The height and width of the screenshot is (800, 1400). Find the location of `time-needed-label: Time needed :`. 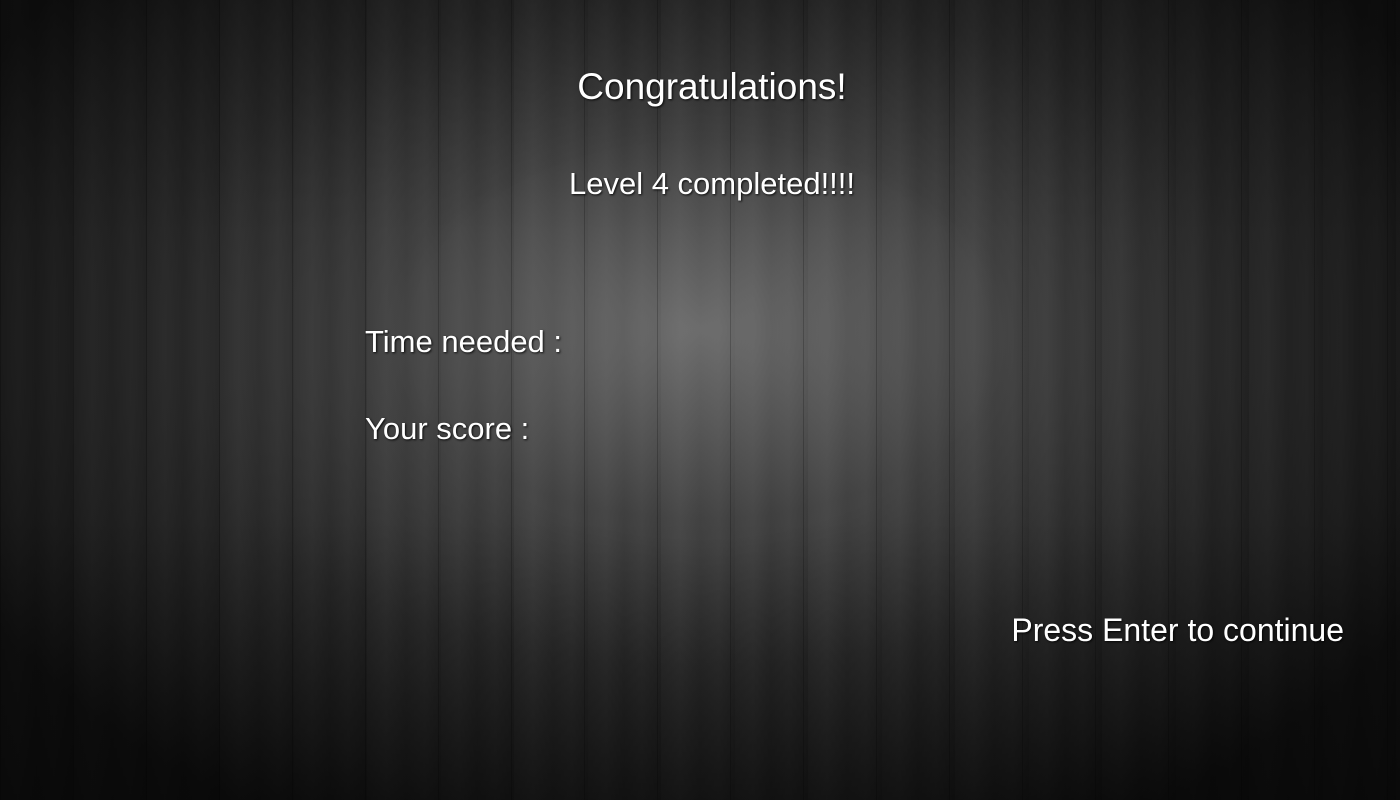

time-needed-label: Time needed : is located at coordinates (464, 341).